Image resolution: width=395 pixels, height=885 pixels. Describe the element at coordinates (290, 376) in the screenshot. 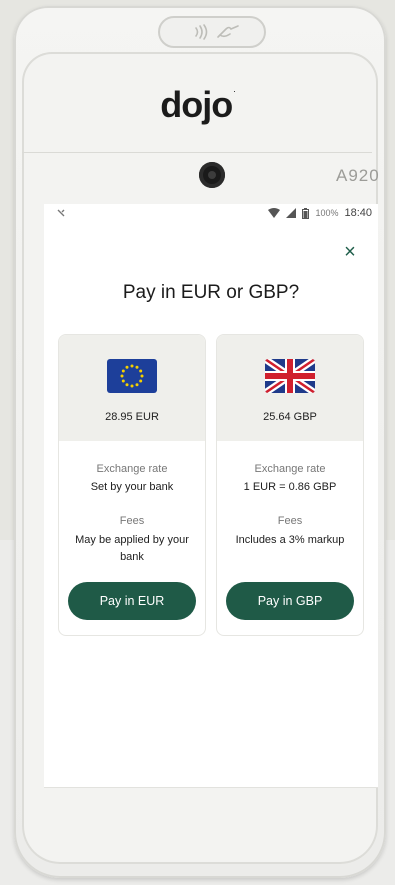

I see `uk-flag-icon` at that location.